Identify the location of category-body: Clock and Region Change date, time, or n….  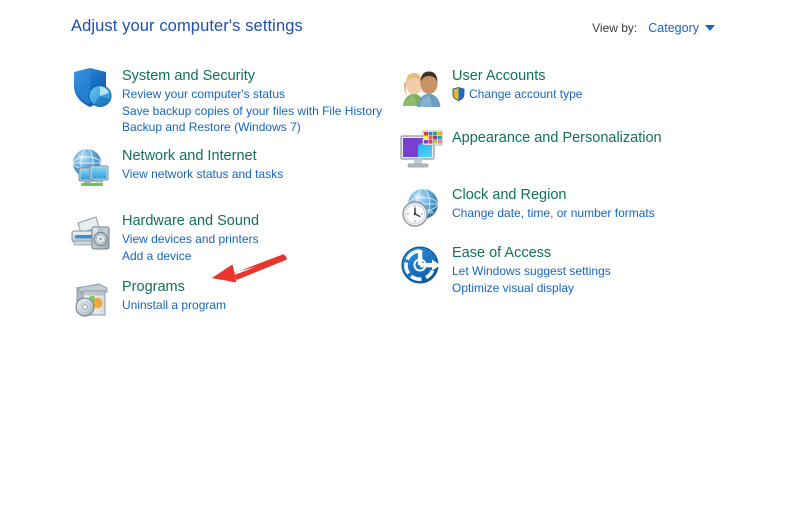
(553, 203).